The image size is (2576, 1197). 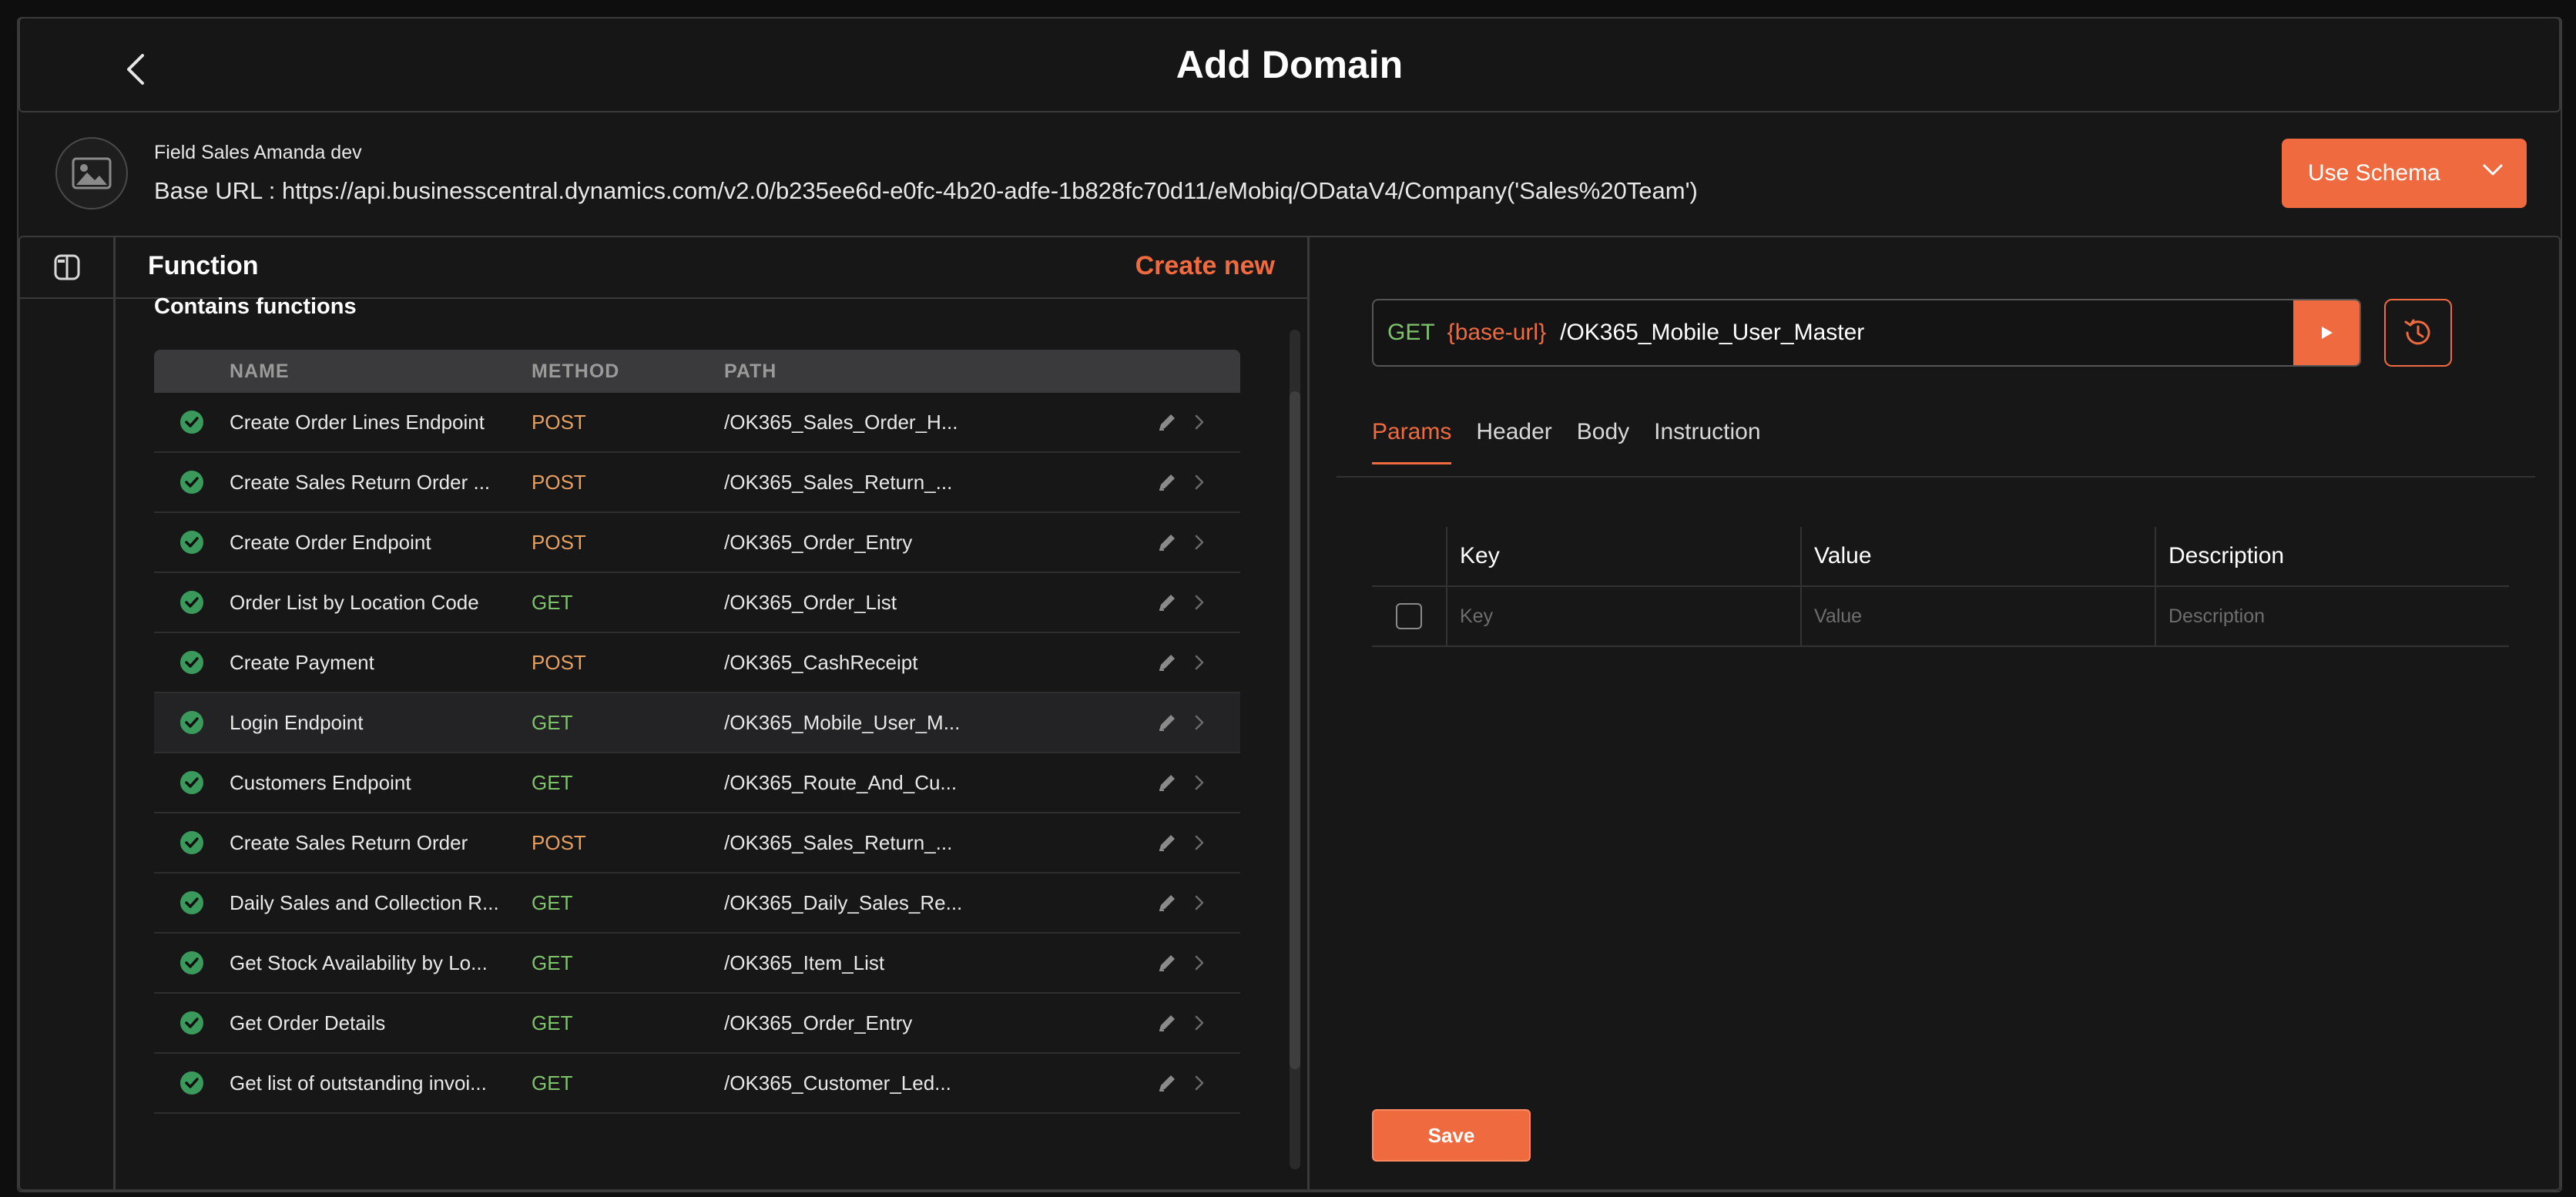 I want to click on send-button, so click(x=2326, y=332).